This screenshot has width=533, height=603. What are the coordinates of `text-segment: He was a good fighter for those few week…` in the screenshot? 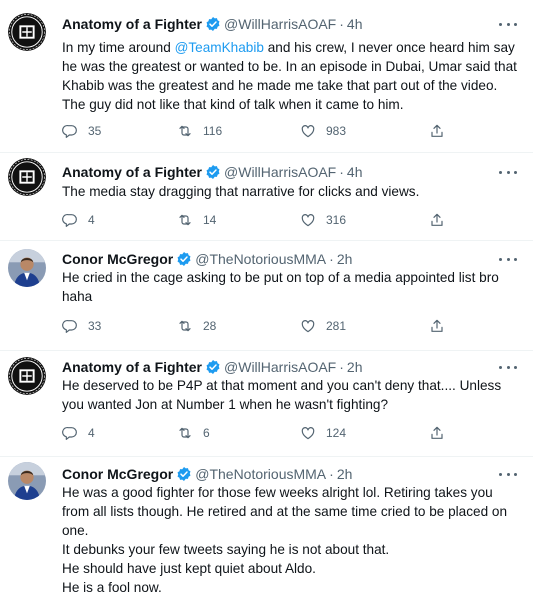 It's located at (277, 492).